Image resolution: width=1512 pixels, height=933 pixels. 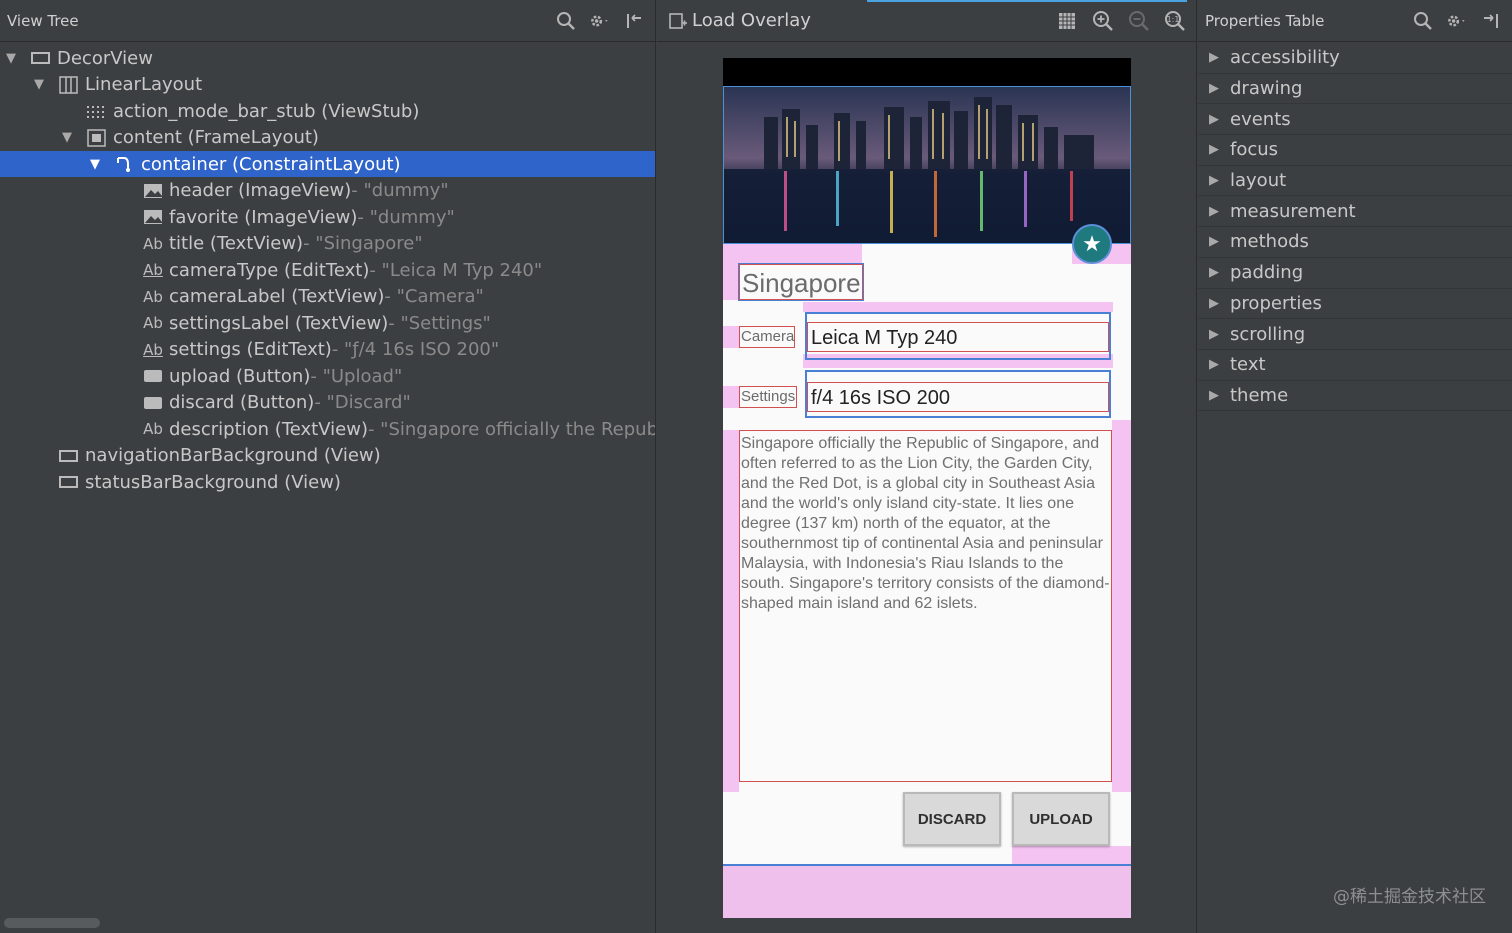 I want to click on viewstub-icon, so click(x=97, y=111).